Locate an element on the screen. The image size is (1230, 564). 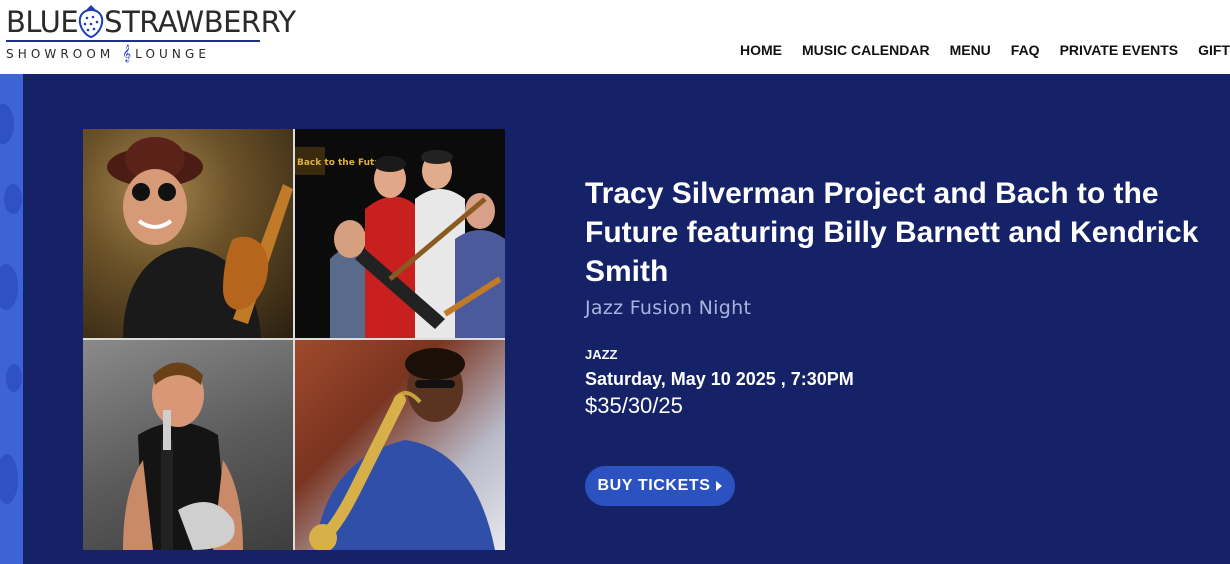
event-subtitle: Jazz Fusion Night is located at coordinates (668, 308).